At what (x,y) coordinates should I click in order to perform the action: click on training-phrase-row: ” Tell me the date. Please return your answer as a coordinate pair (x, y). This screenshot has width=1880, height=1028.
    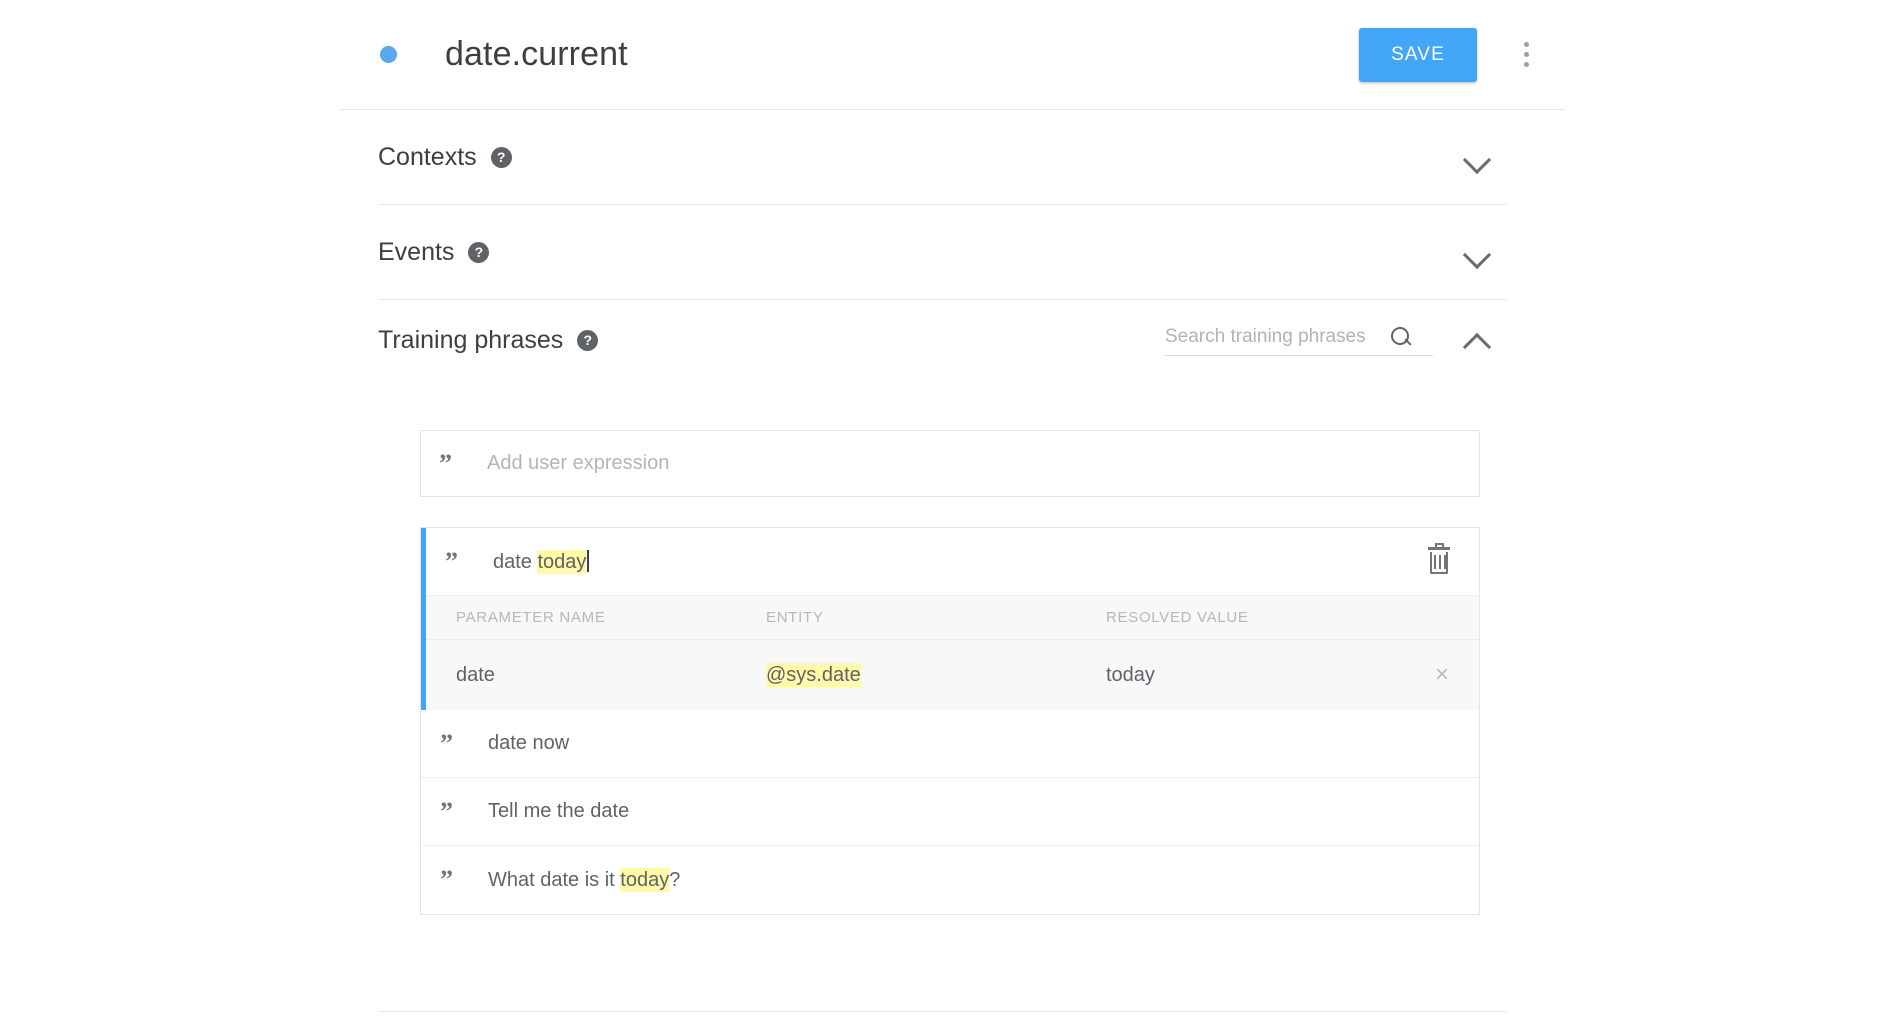
    Looking at the image, I should click on (950, 812).